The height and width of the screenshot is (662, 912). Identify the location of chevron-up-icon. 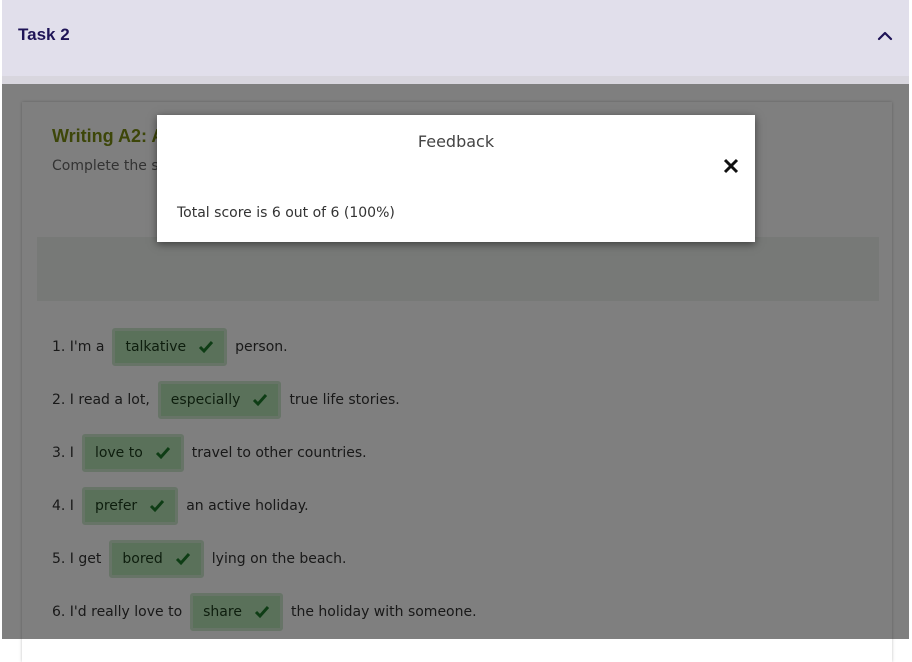
(885, 36).